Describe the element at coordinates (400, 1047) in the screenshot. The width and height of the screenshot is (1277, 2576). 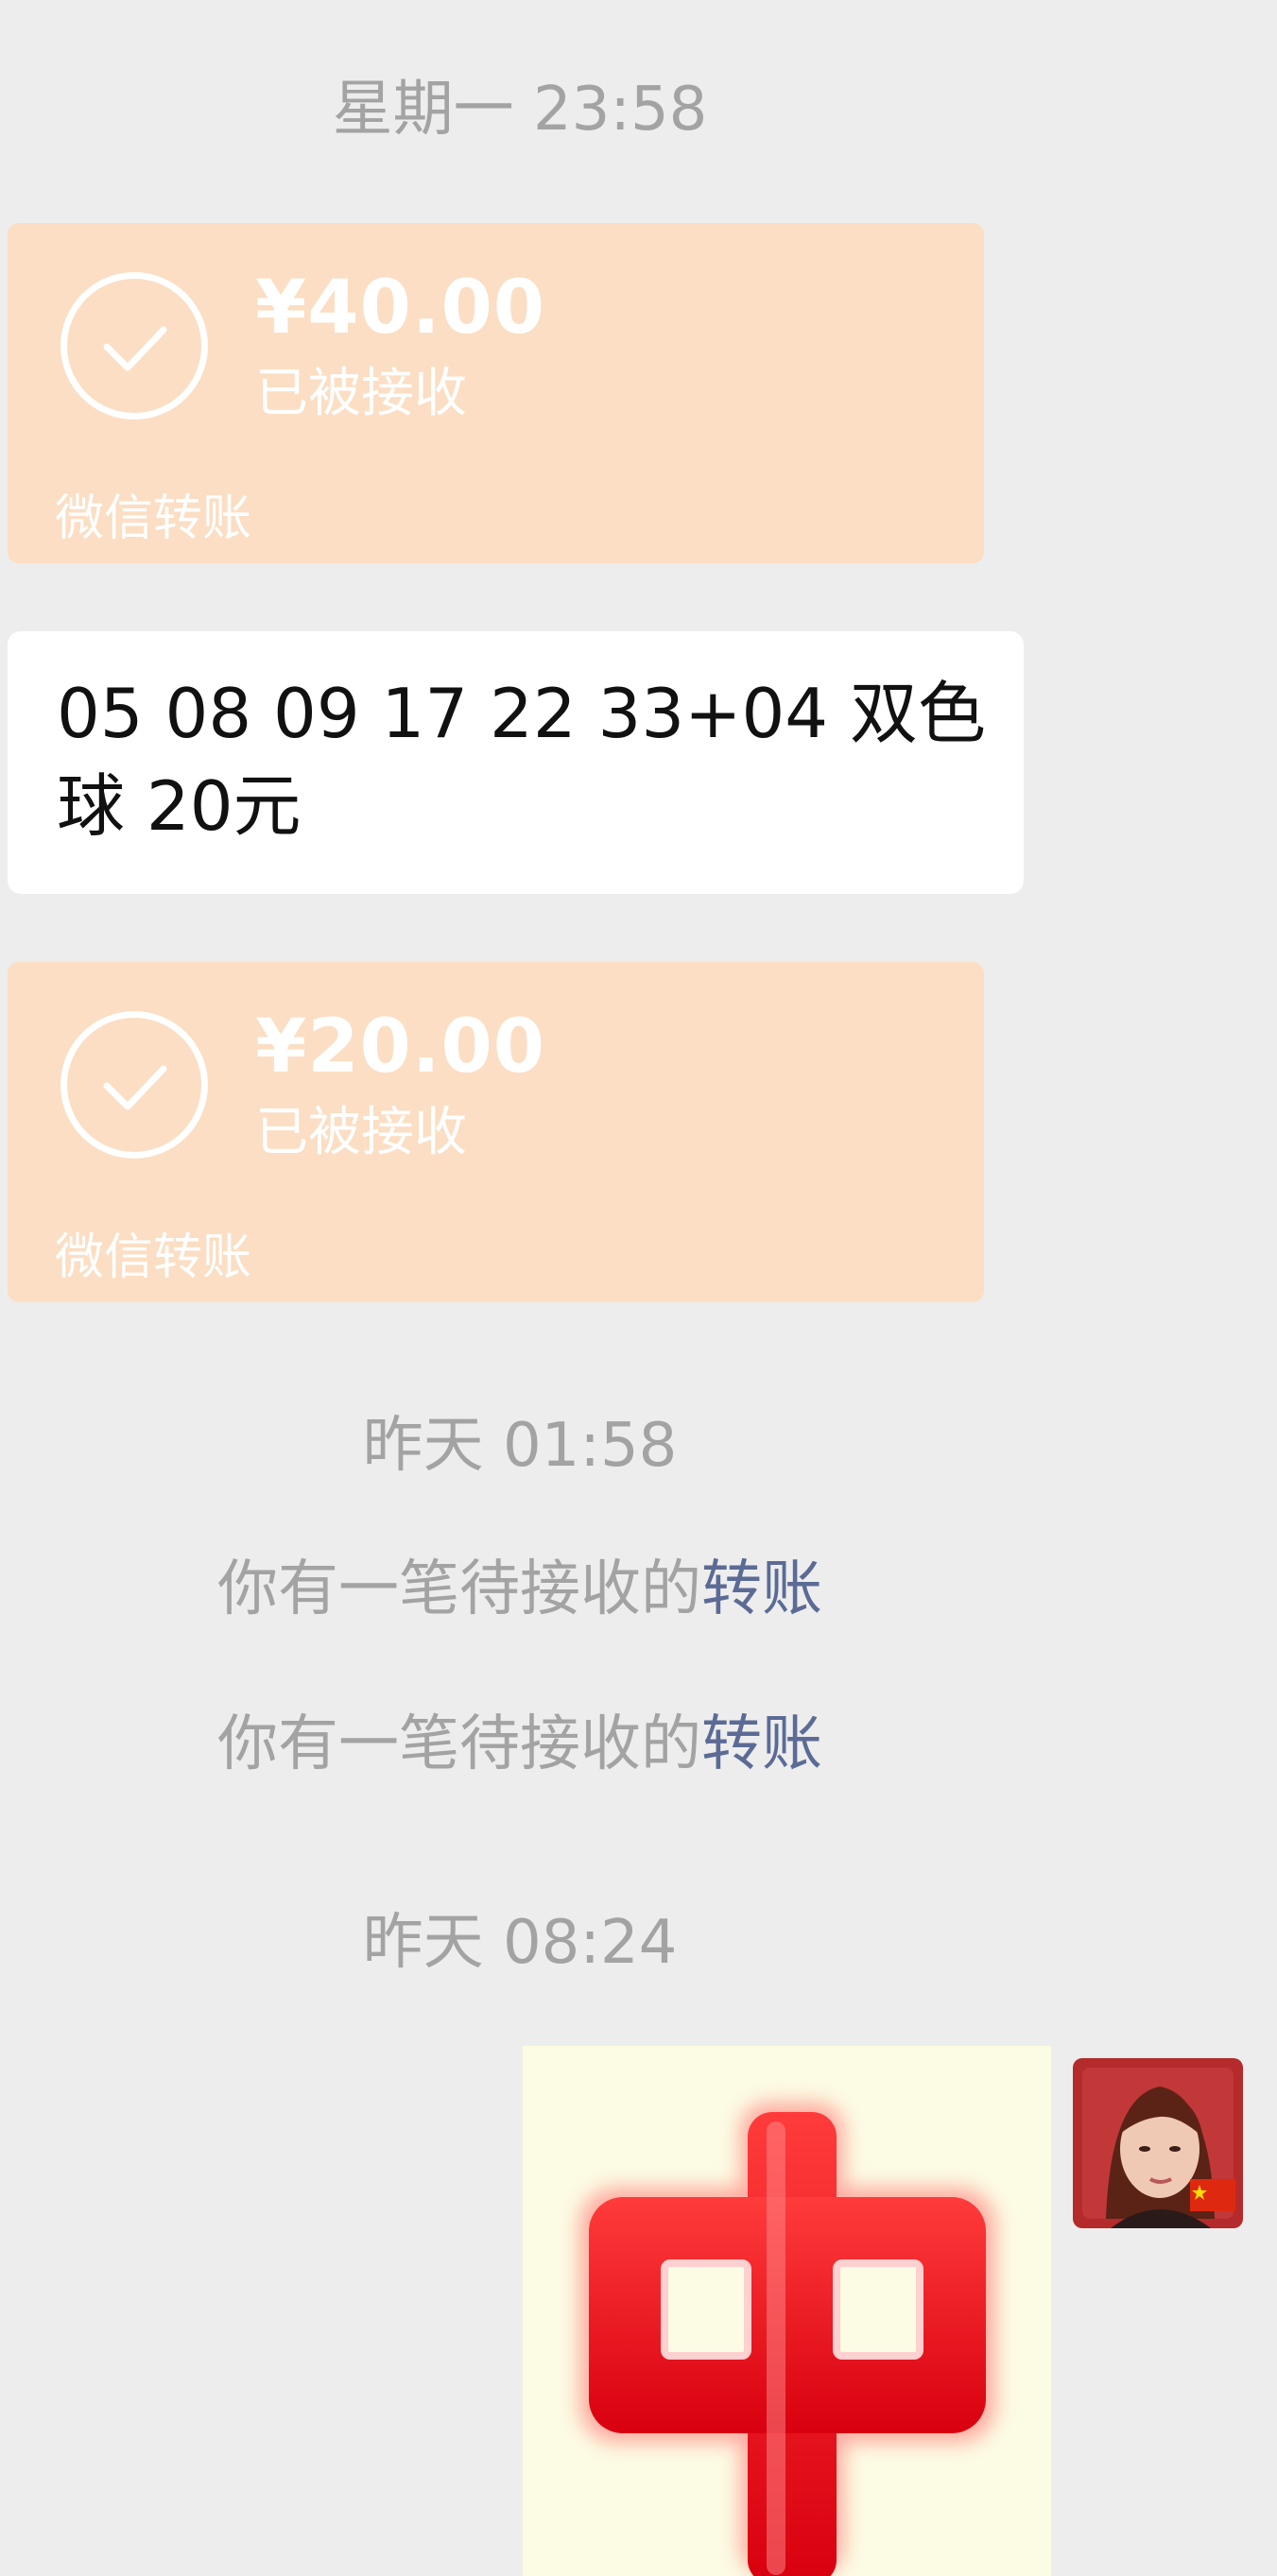
I see `transfer-amount: ¥20.00` at that location.